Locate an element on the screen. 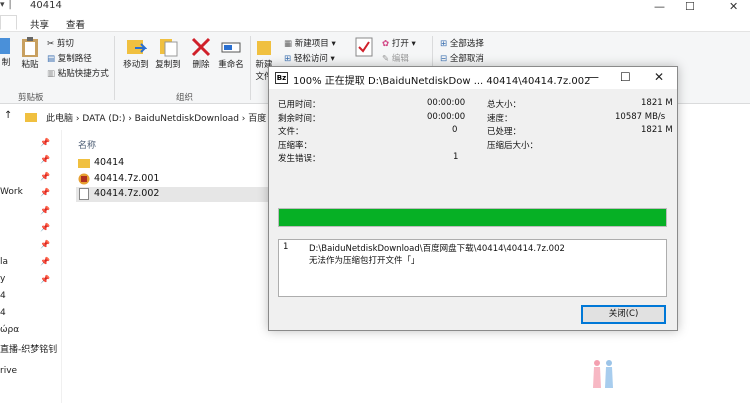  copy-path-icon: ▤ is located at coordinates (51, 59).